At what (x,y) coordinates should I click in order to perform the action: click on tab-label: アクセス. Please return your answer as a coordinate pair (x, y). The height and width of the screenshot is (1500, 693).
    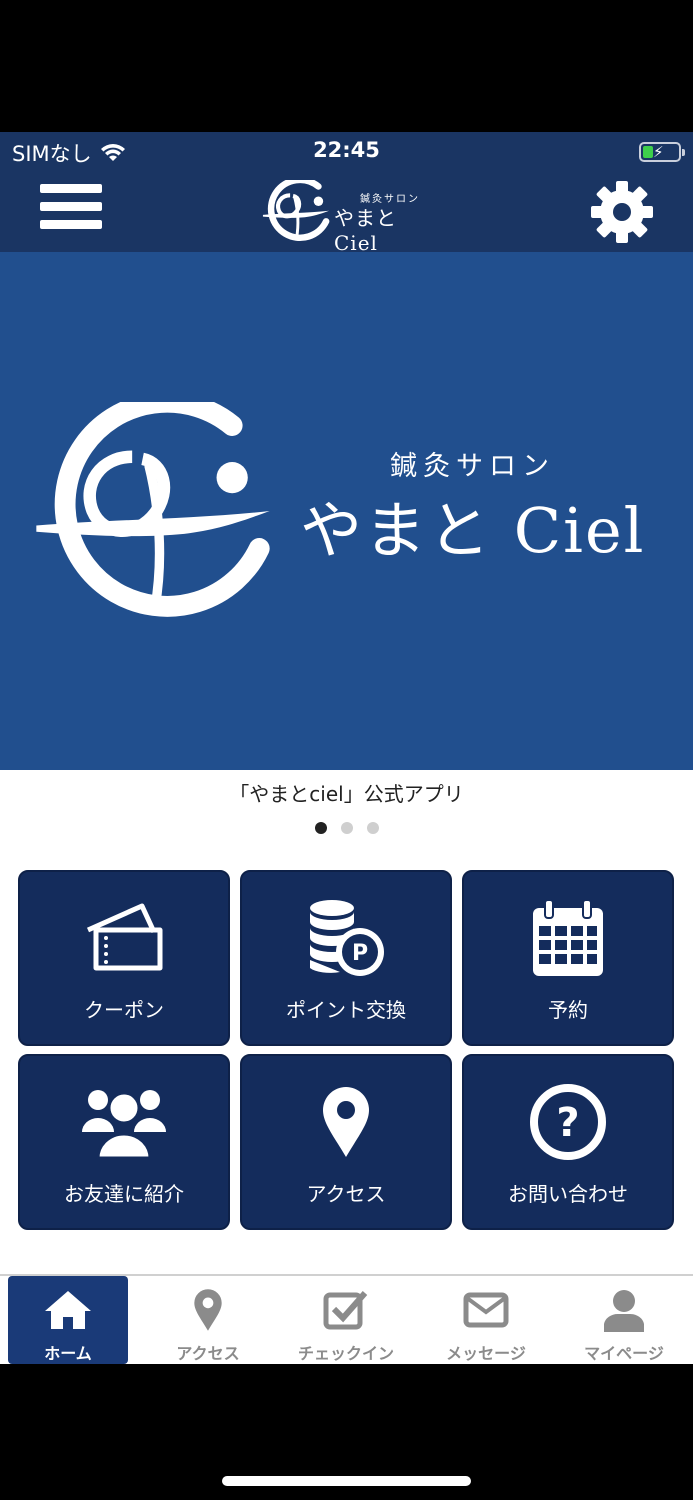
    Looking at the image, I should click on (208, 1353).